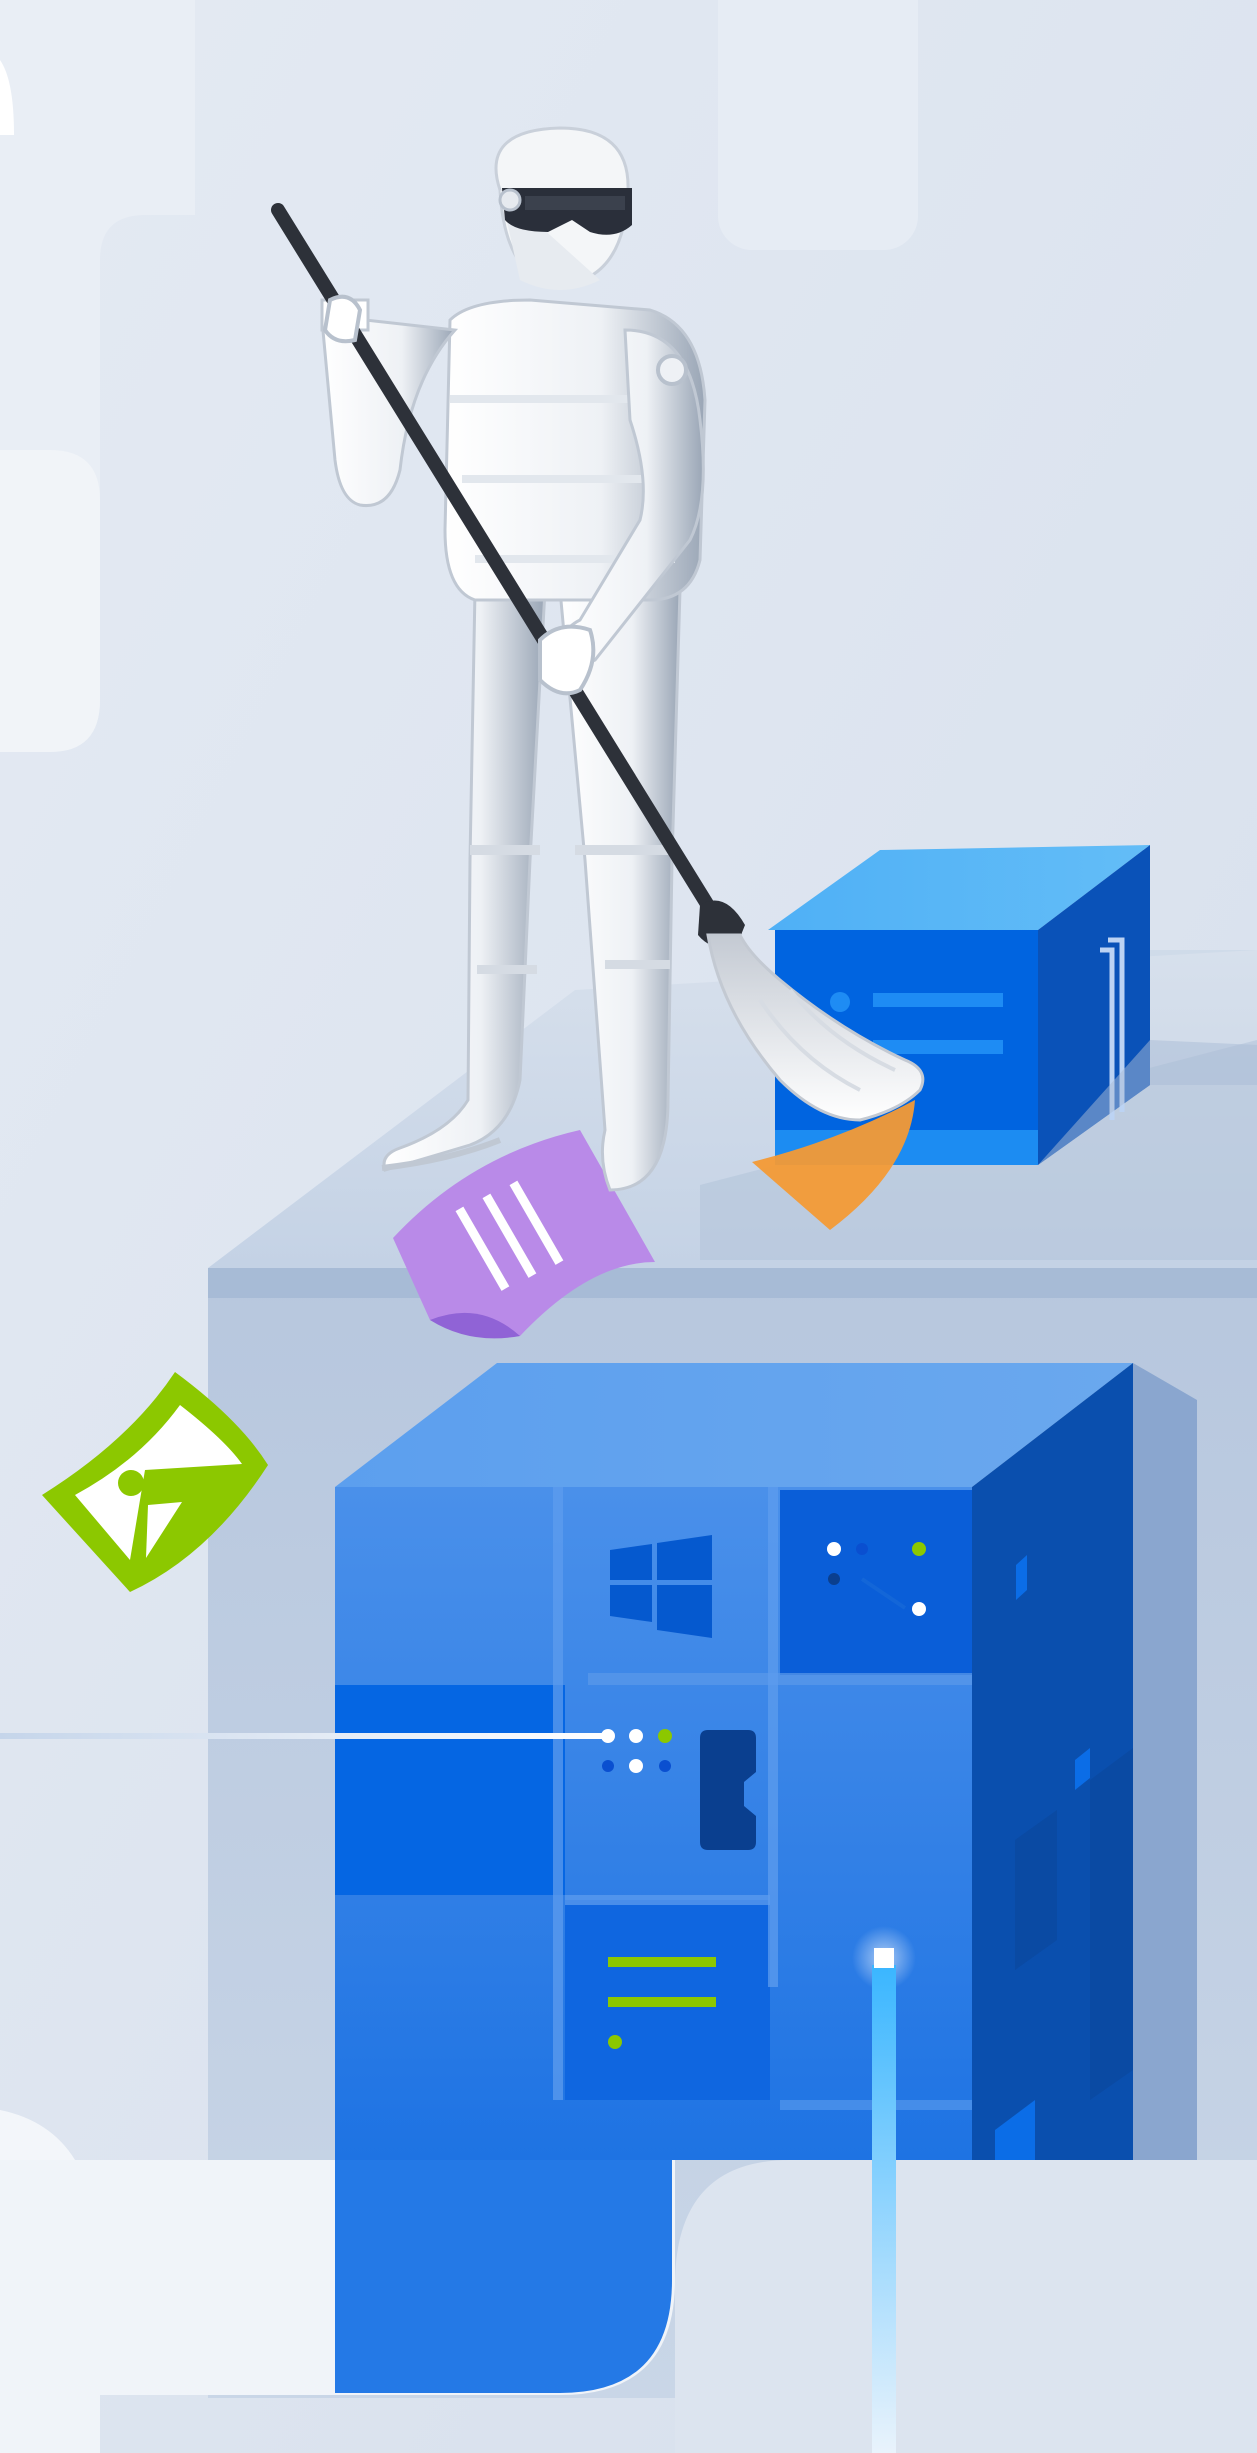 Image resolution: width=1257 pixels, height=2453 pixels. What do you see at coordinates (966, 2306) in the screenshot?
I see `floor-panel-right` at bounding box center [966, 2306].